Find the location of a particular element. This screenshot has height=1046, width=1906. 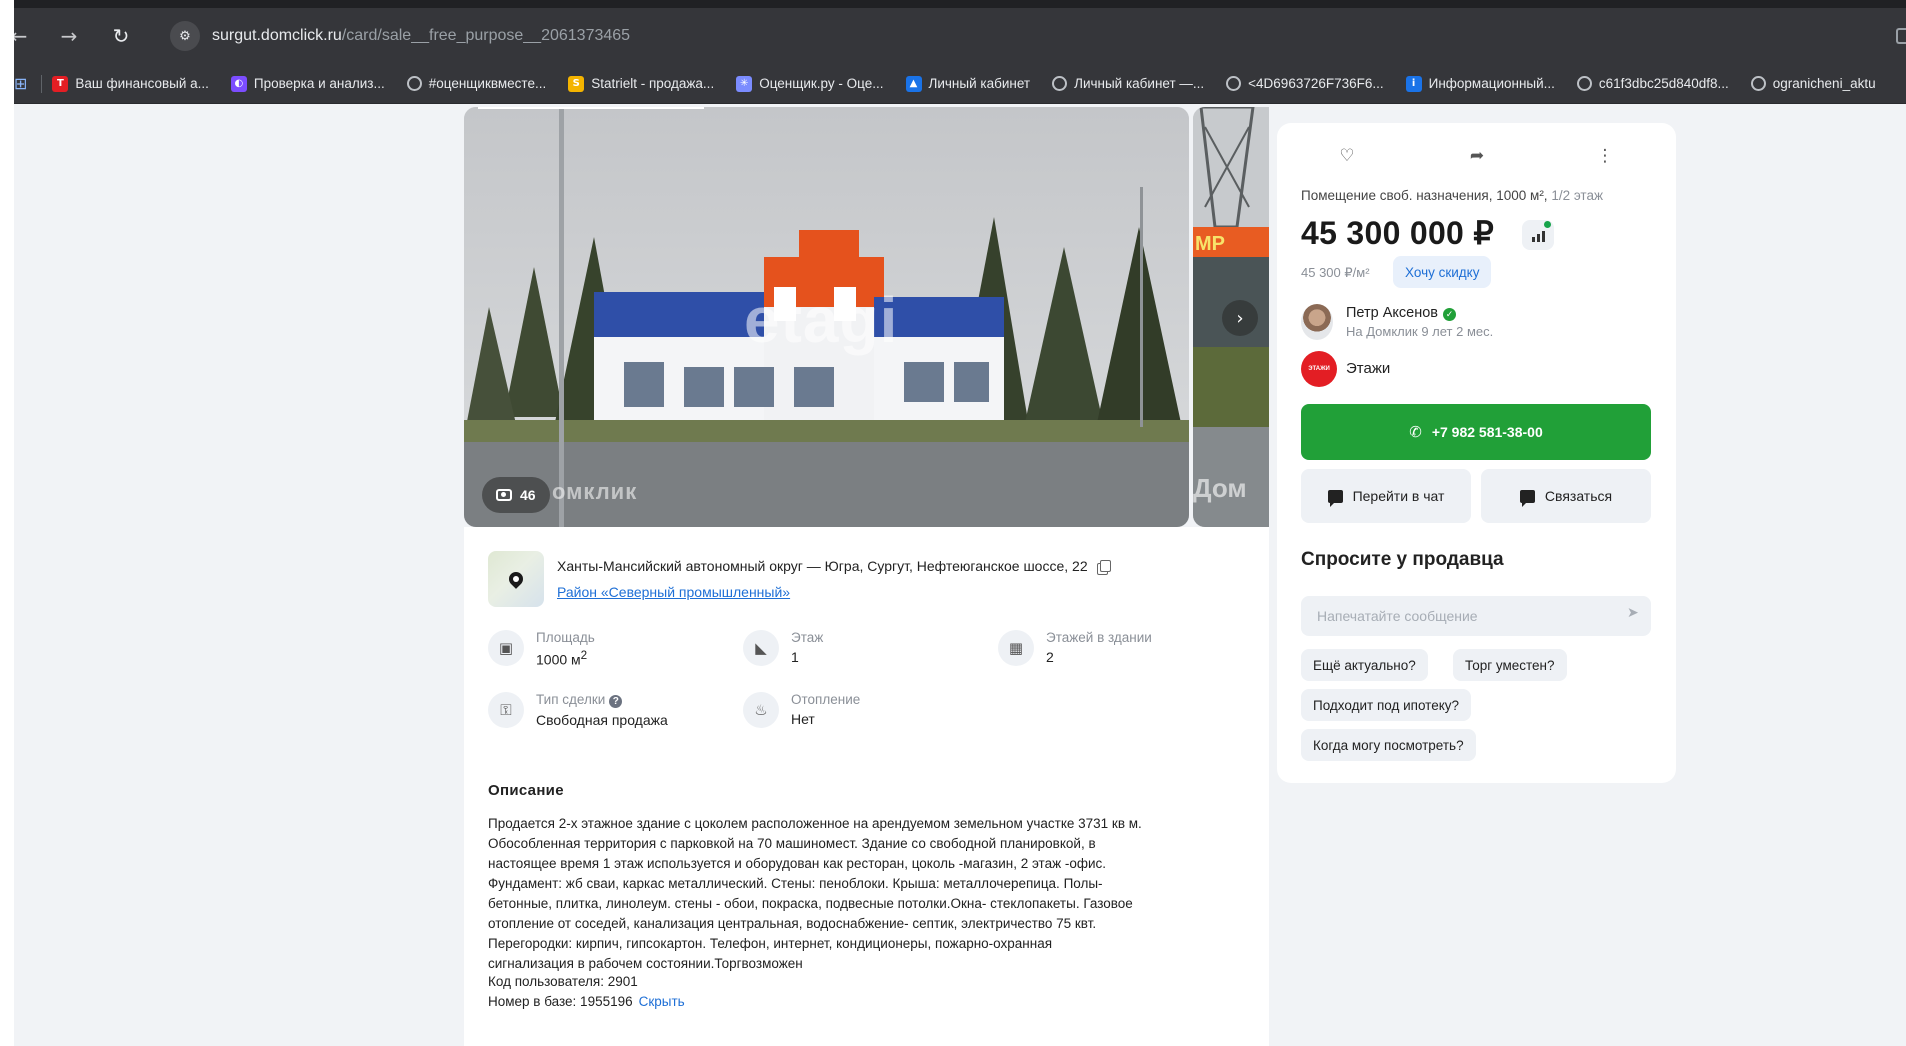

offer-floor: 1/2 этаж is located at coordinates (1577, 195).